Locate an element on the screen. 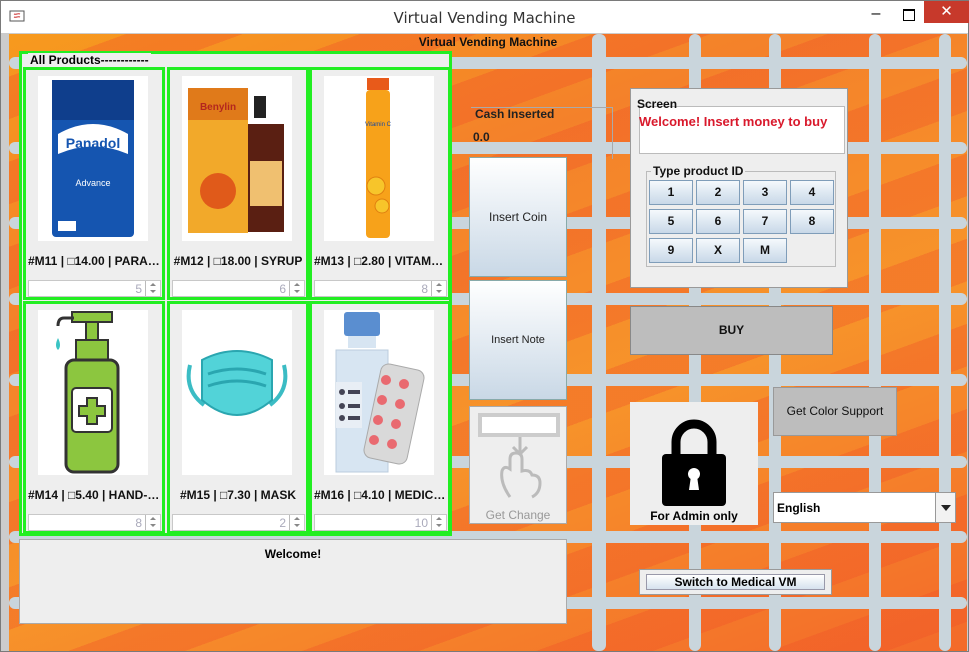  keypad-label: Type product ID is located at coordinates (698, 171).